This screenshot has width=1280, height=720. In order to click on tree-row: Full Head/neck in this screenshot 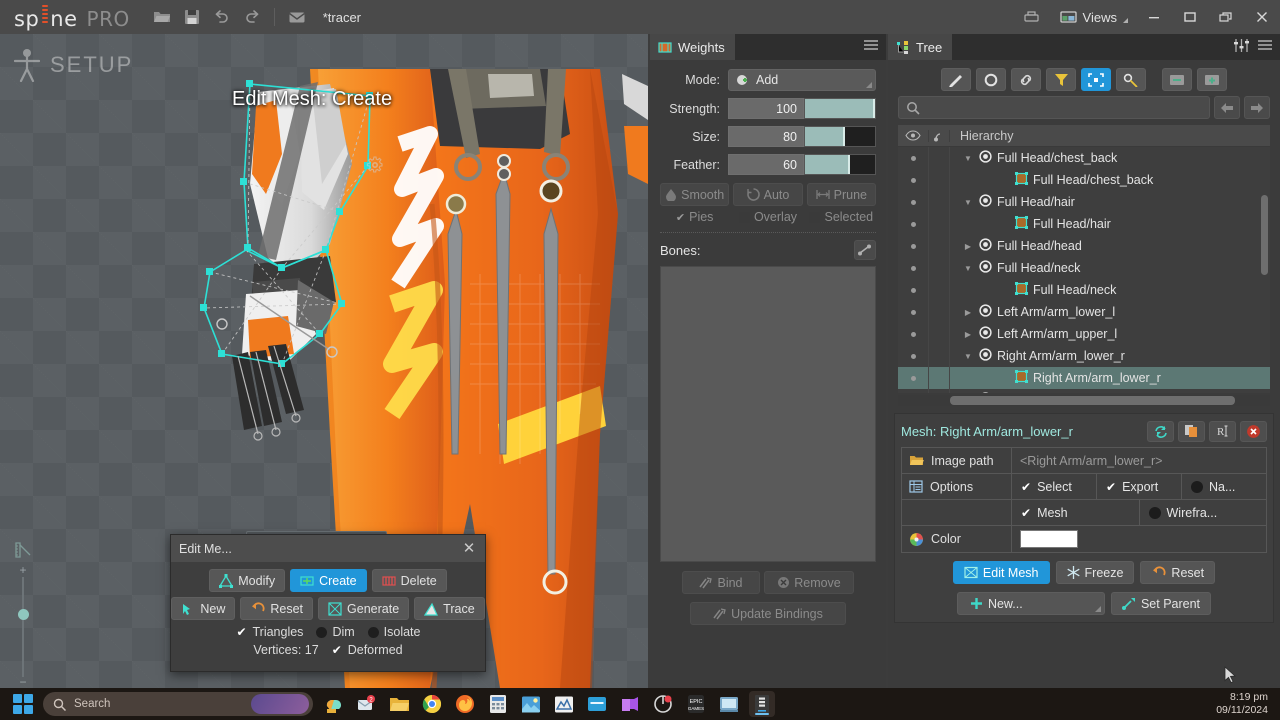, I will do `click(1084, 290)`.